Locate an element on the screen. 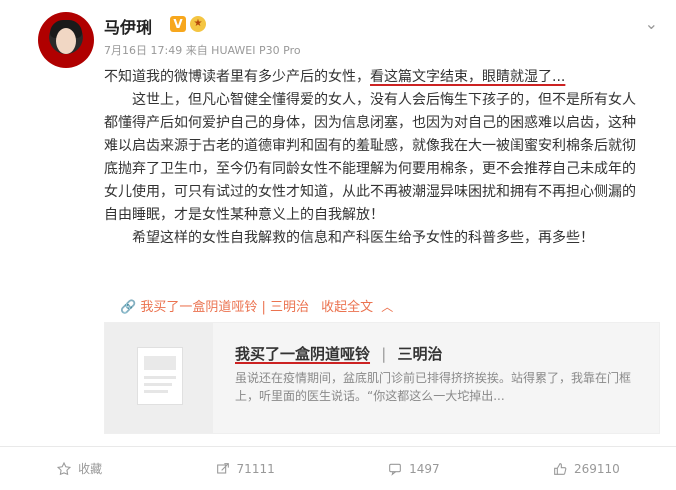 Image resolution: width=676 pixels, height=490 pixels. post-meta: 7月16日 17:49 来自 HUAWEI P30 Pro is located at coordinates (202, 50).